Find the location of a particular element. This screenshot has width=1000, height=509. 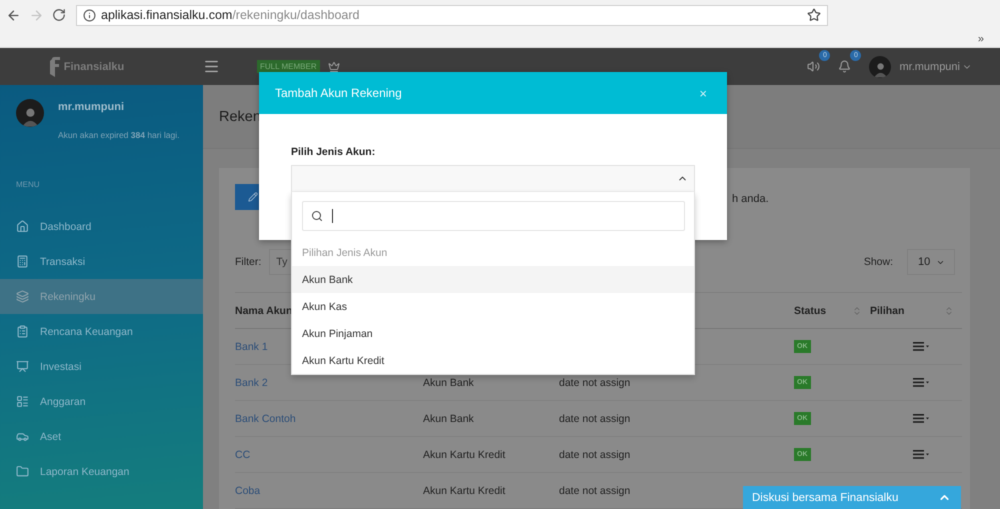

column-header: Pilihan is located at coordinates (887, 310).